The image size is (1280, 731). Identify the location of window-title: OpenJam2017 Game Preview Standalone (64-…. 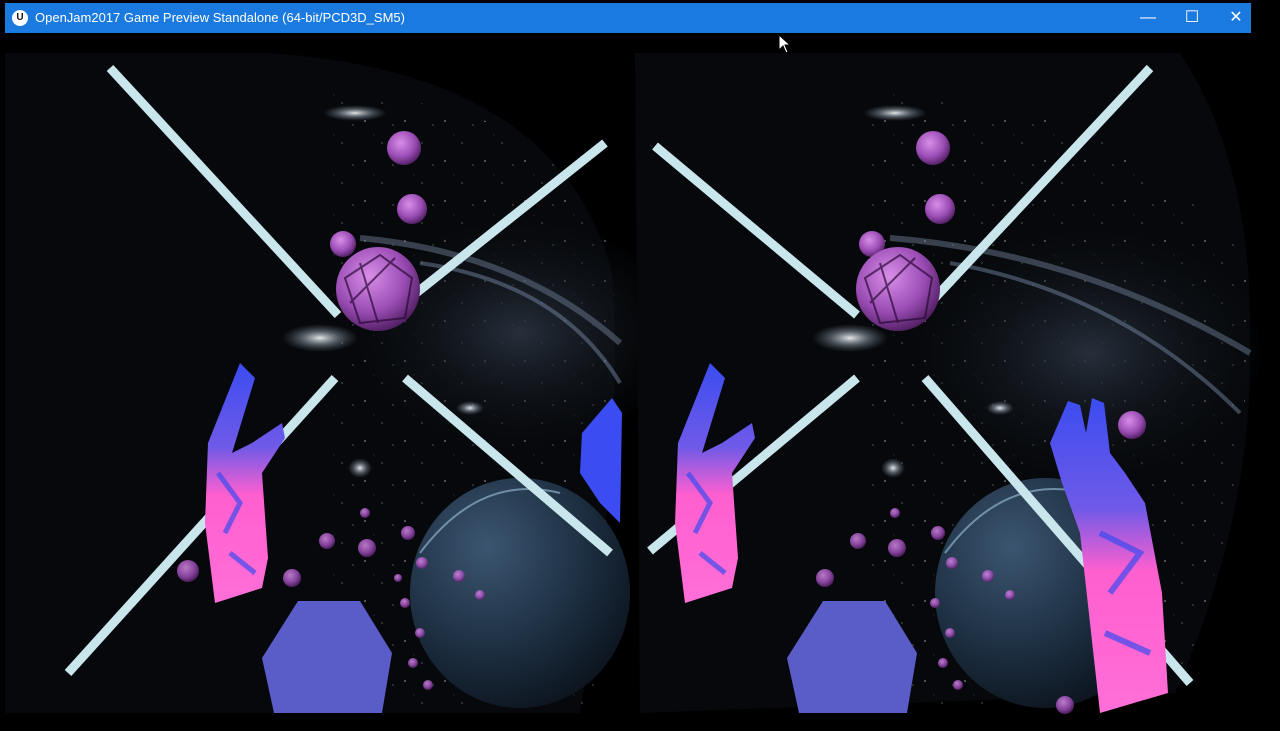
(220, 17).